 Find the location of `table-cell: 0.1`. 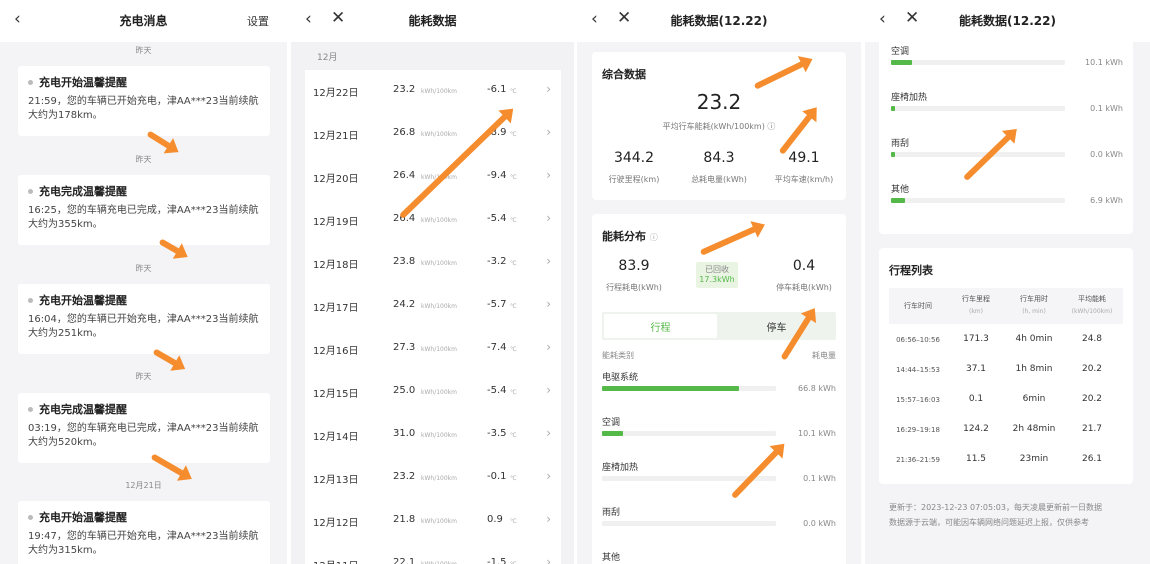

table-cell: 0.1 is located at coordinates (976, 399).